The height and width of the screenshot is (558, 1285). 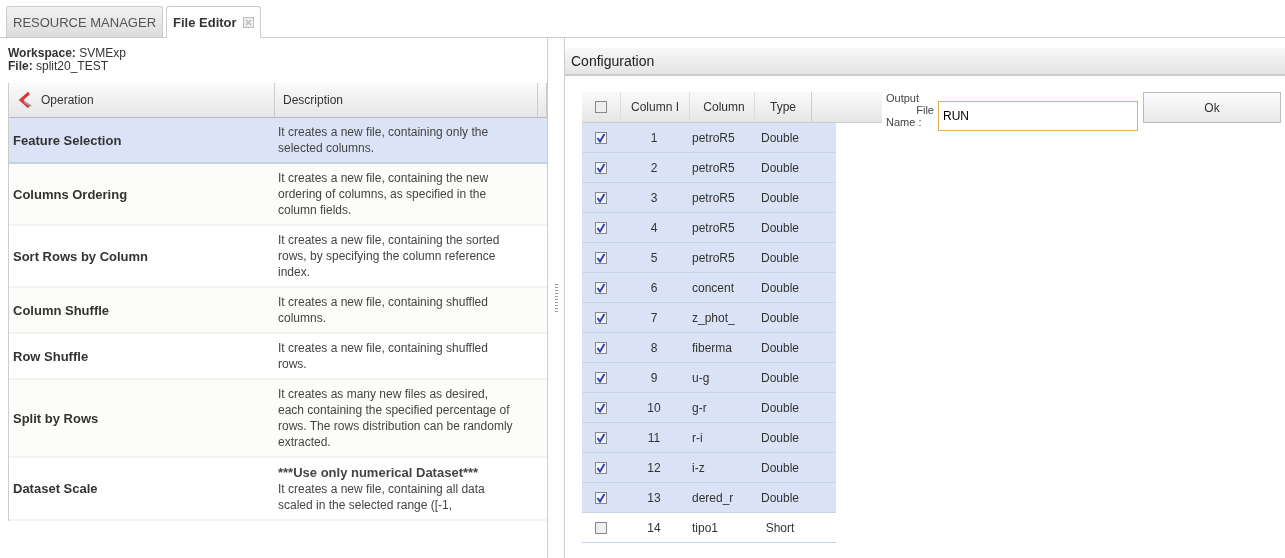 What do you see at coordinates (697, 437) in the screenshot?
I see `table-cell-text: r-i` at bounding box center [697, 437].